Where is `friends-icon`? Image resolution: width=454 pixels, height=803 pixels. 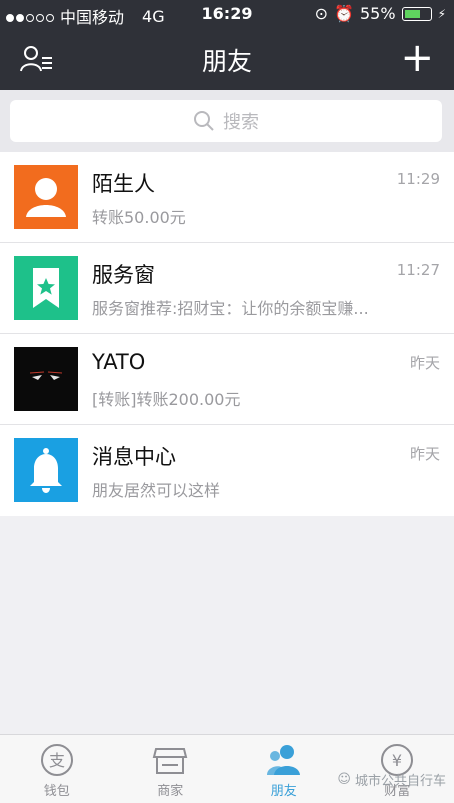 friends-icon is located at coordinates (283, 760).